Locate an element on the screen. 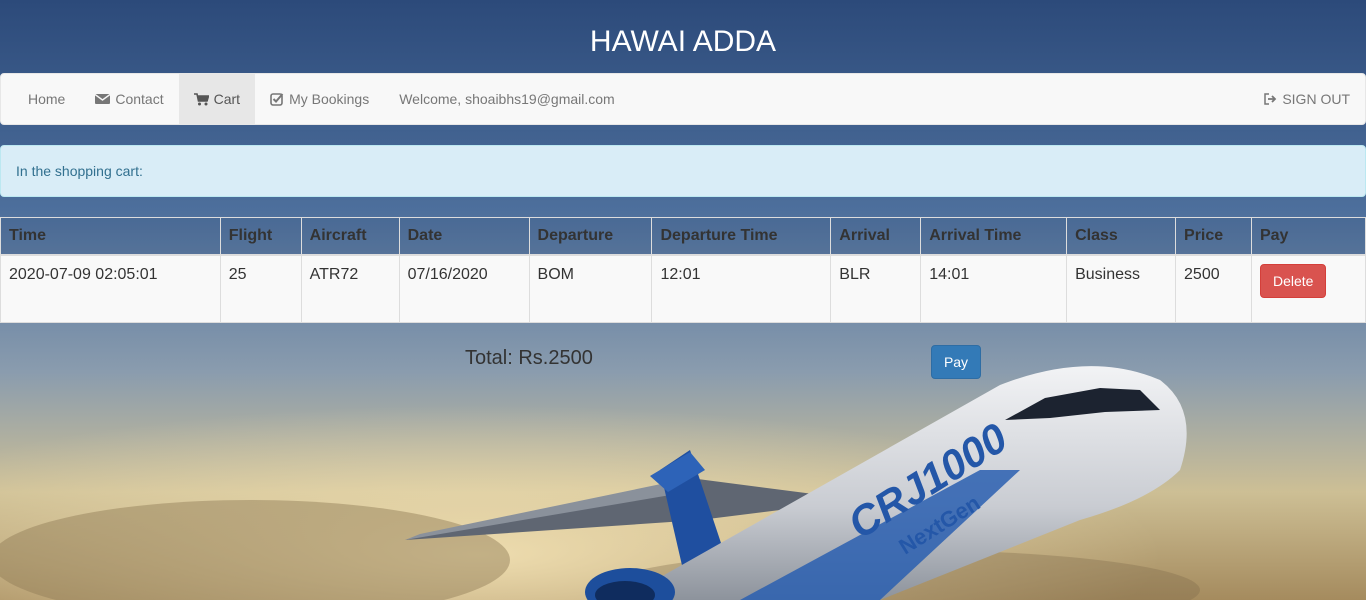 This screenshot has width=1366, height=600. cart-alert: In the shopping cart: is located at coordinates (683, 171).